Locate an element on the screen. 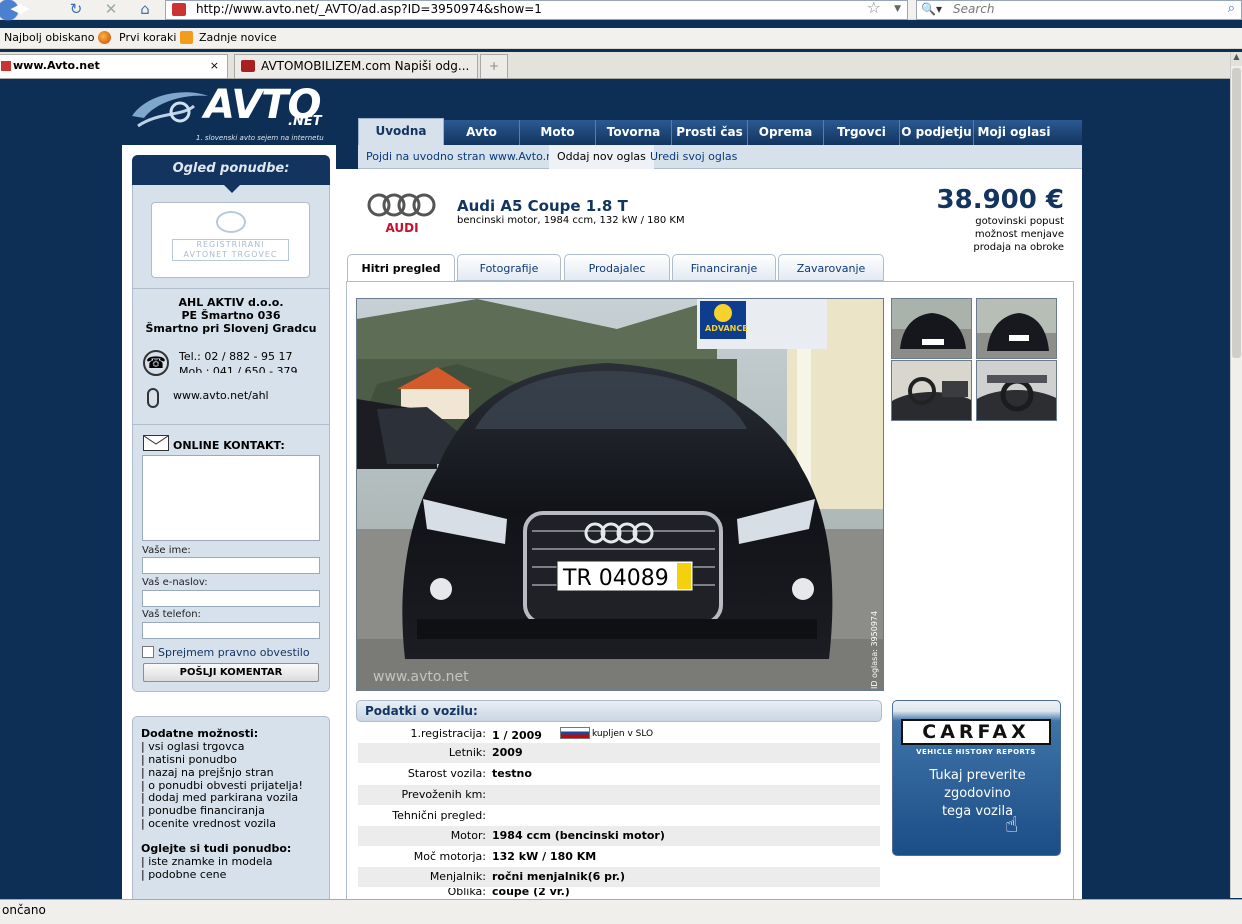 This screenshot has height=924, width=1242. phone-field is located at coordinates (231, 630).